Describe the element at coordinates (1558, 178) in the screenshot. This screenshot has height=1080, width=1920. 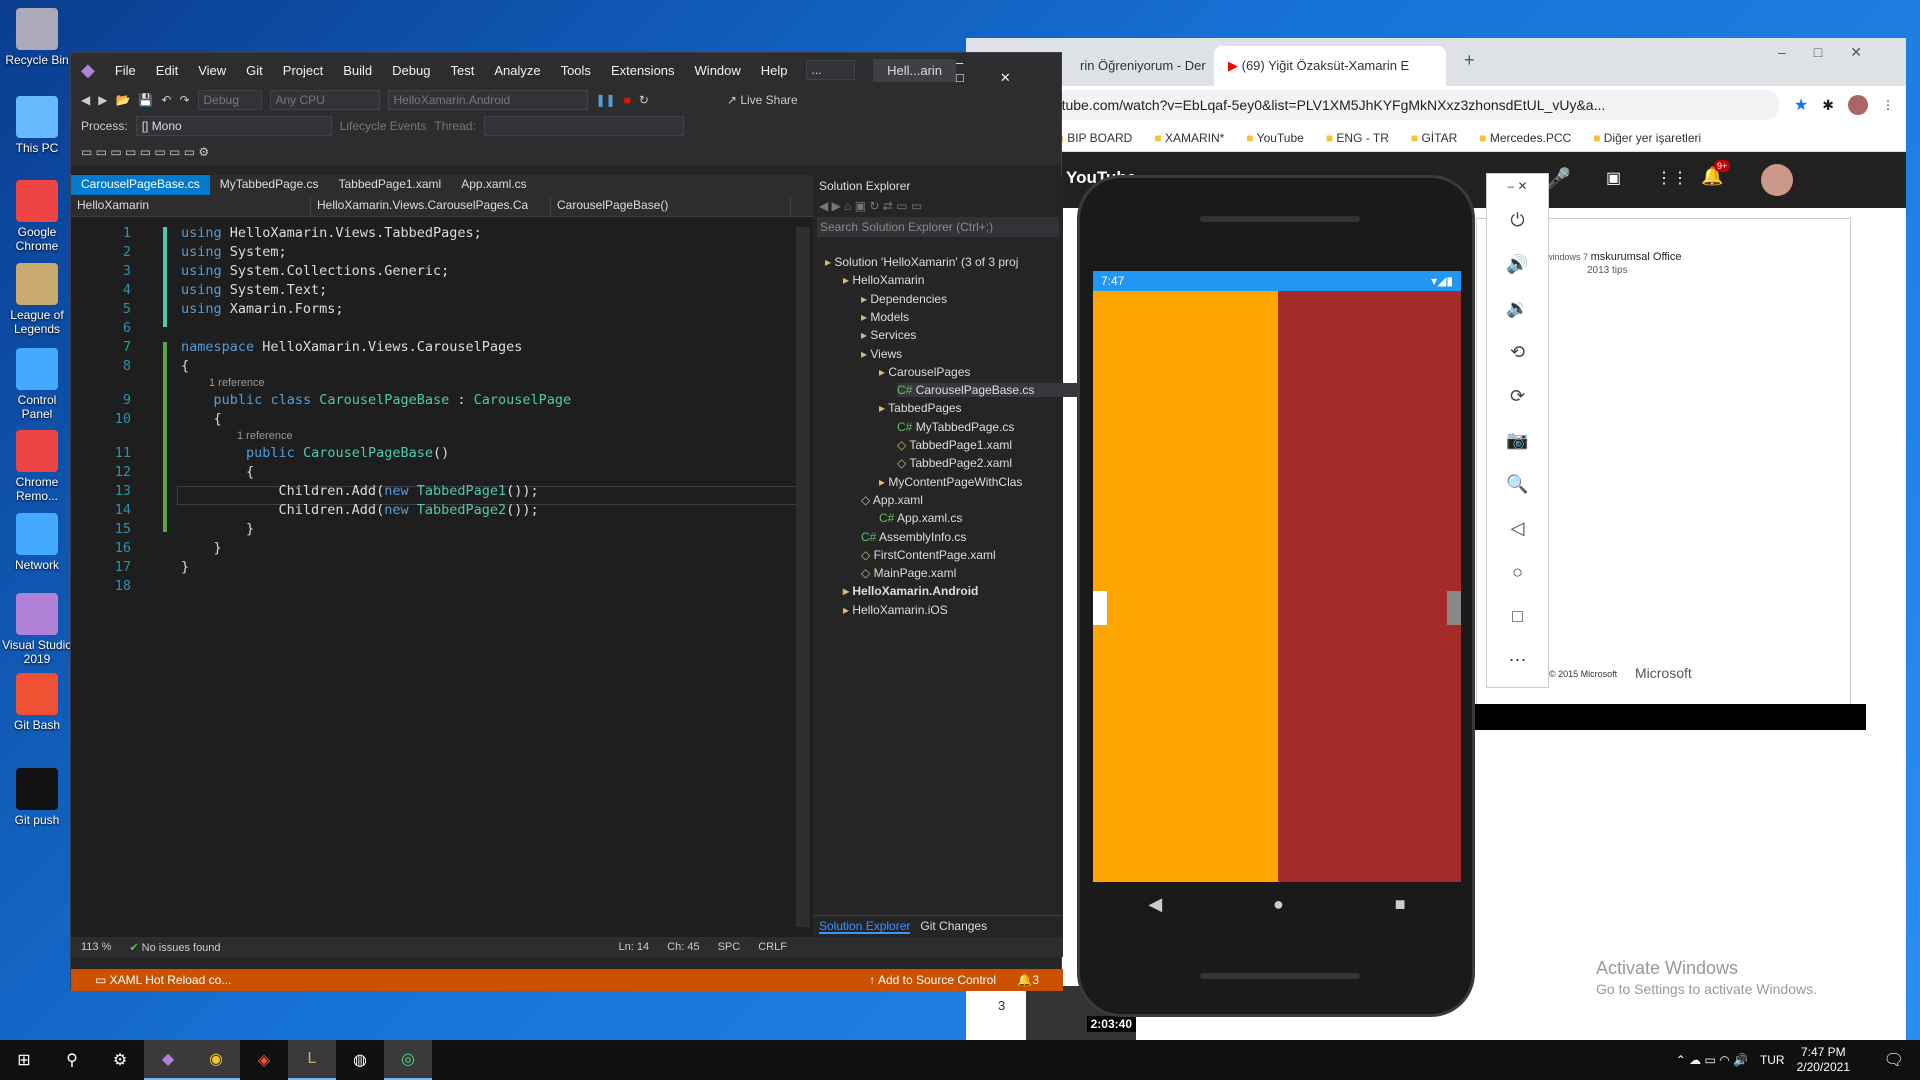
I see `mic-icon: 🎤` at that location.